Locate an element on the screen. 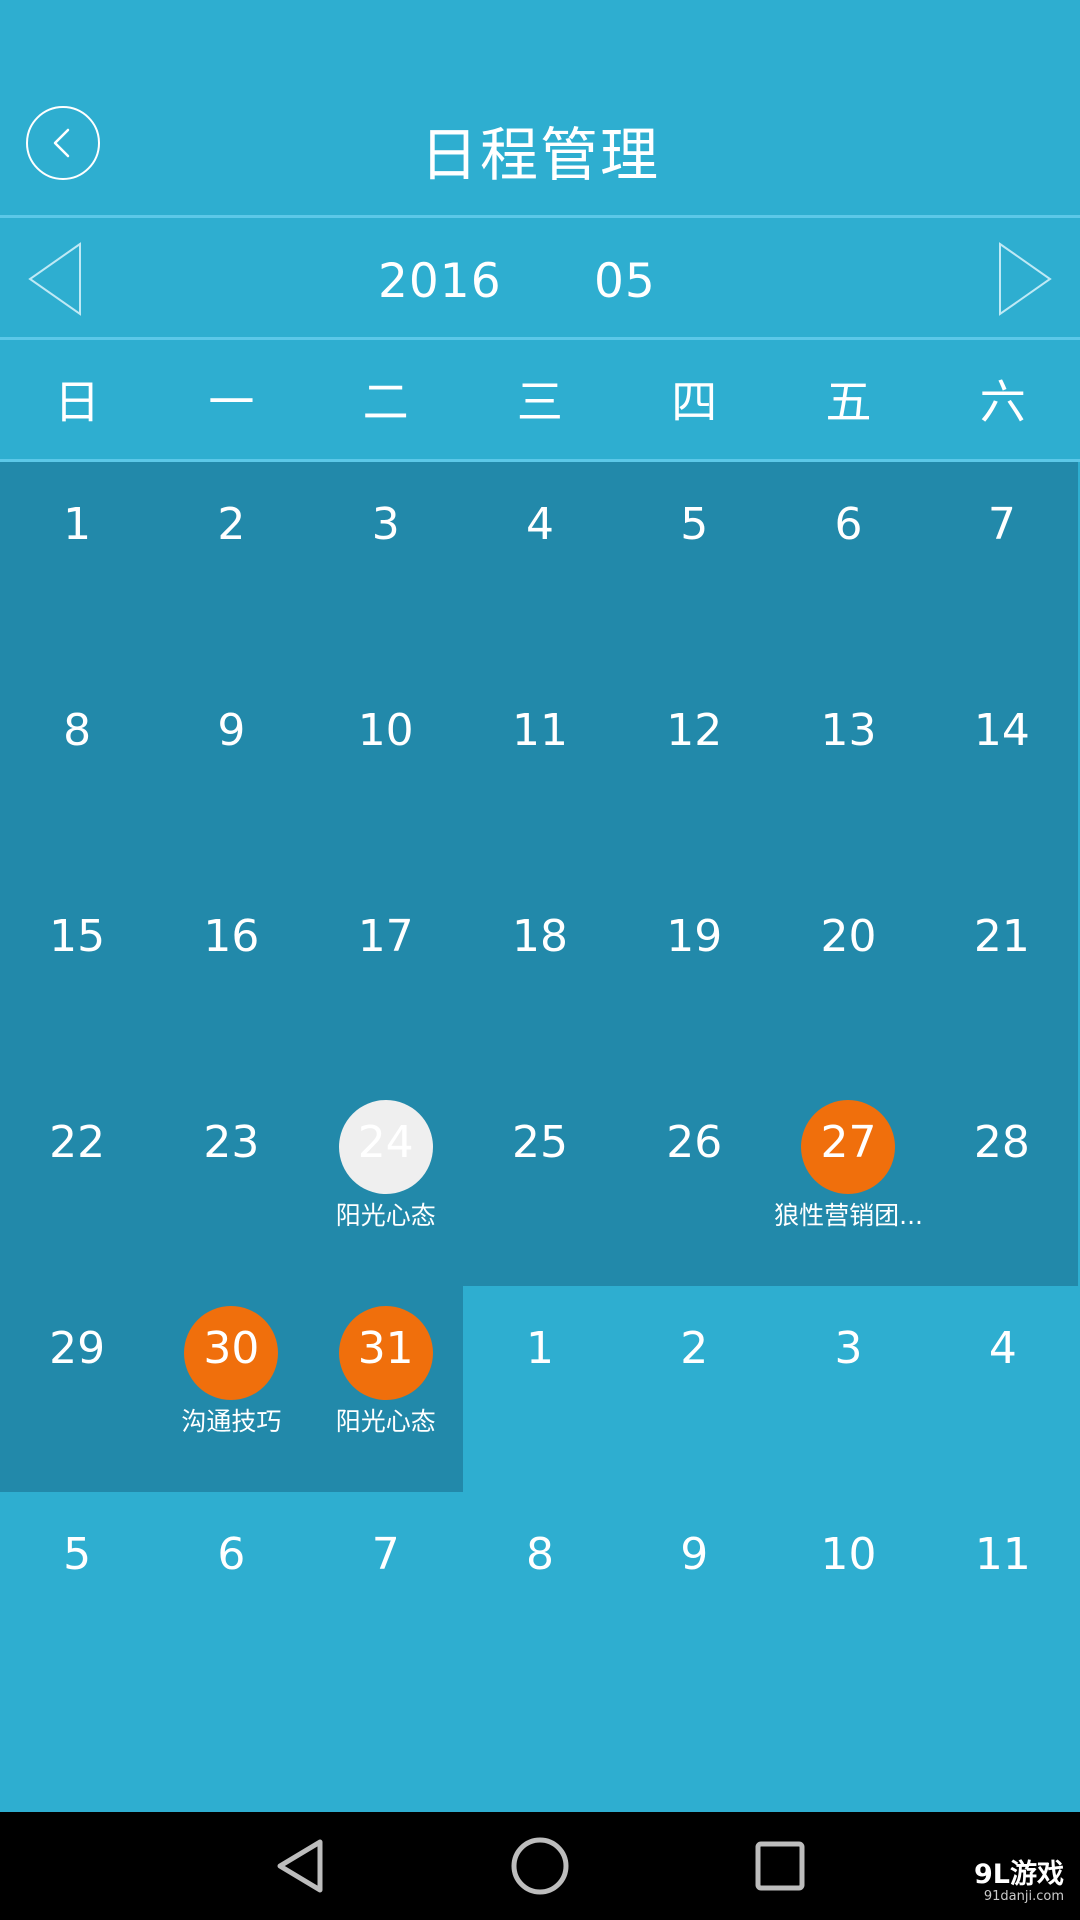 The width and height of the screenshot is (1080, 1920). calendar-day-cell: 21 is located at coordinates (1001, 977).